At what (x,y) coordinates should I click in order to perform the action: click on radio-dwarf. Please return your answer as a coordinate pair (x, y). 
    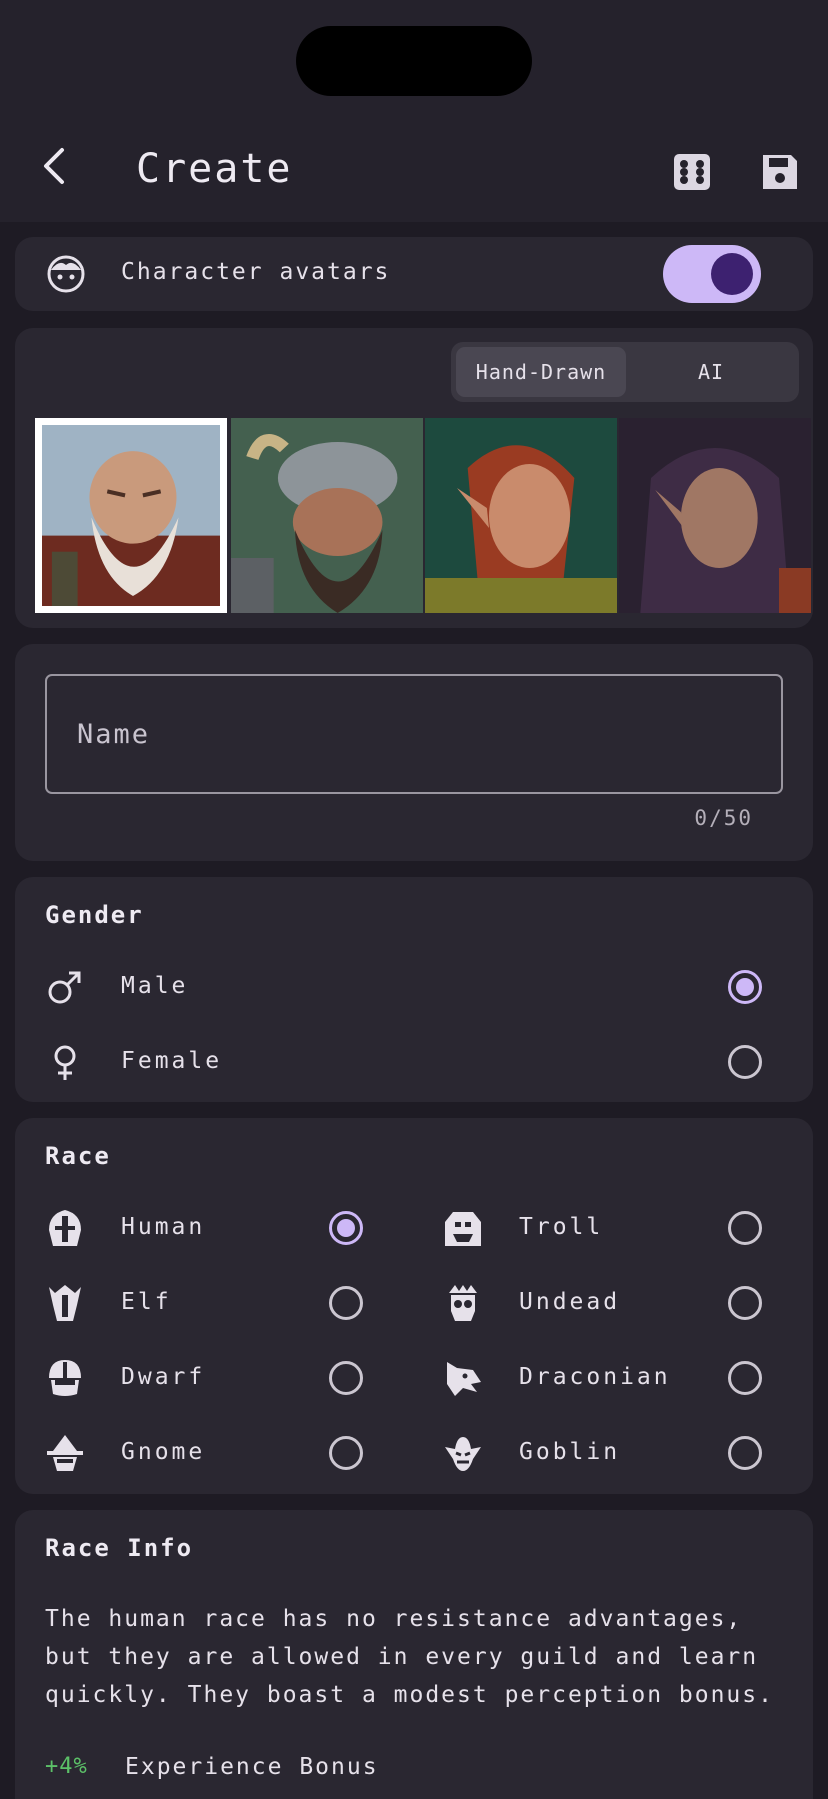
    Looking at the image, I should click on (346, 1378).